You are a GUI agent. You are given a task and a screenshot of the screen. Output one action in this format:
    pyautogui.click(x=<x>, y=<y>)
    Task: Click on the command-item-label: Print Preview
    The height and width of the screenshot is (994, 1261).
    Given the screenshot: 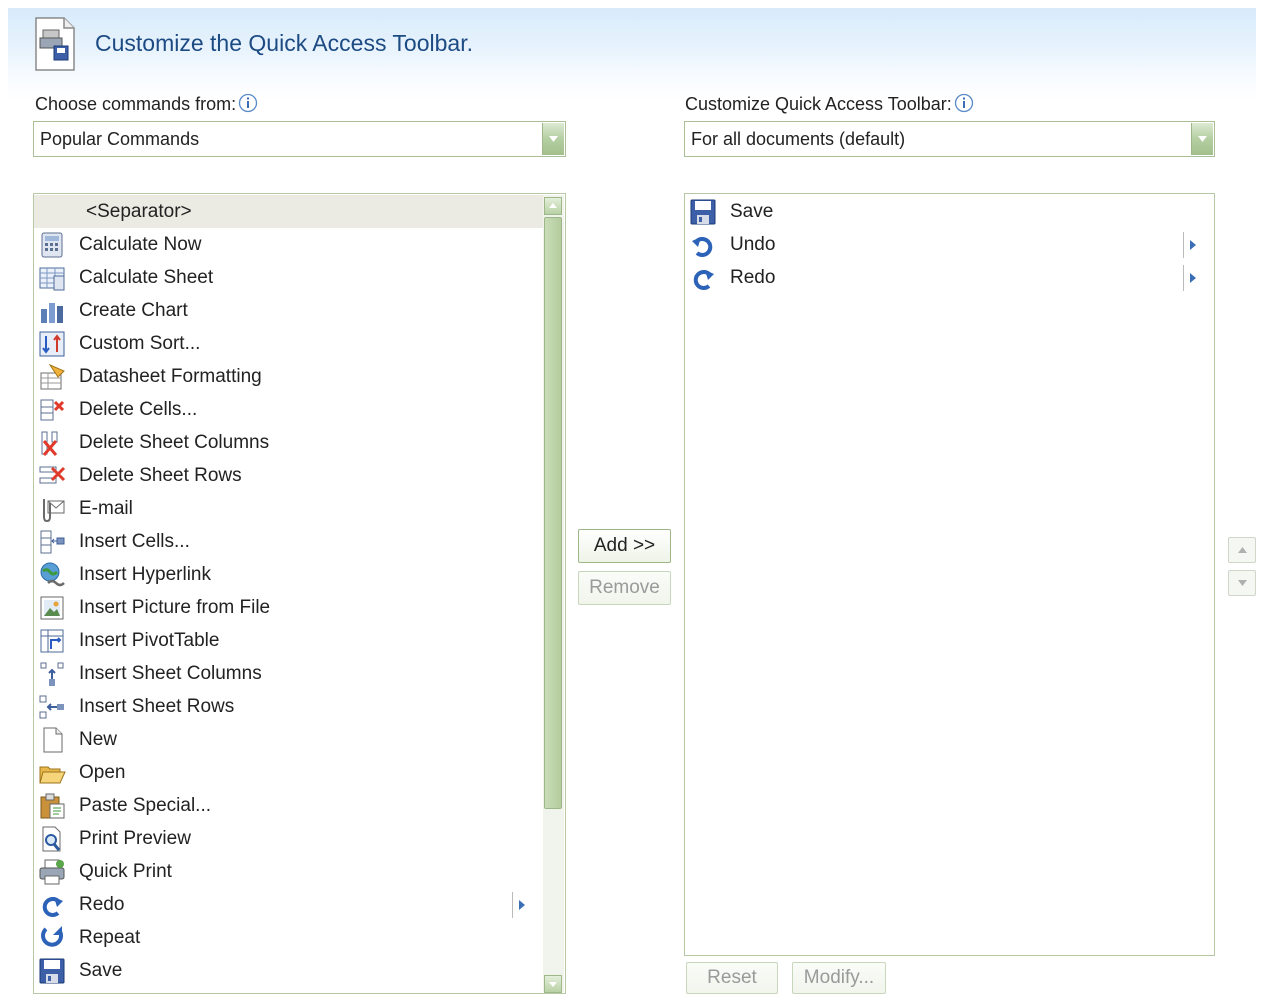 What is the action you would take?
    pyautogui.click(x=135, y=838)
    